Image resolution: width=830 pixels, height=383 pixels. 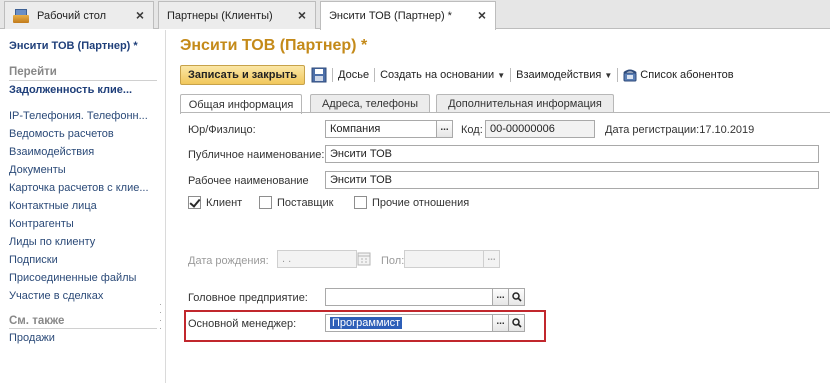 I want to click on sidebar-section-see-also: См. также, so click(x=37, y=321).